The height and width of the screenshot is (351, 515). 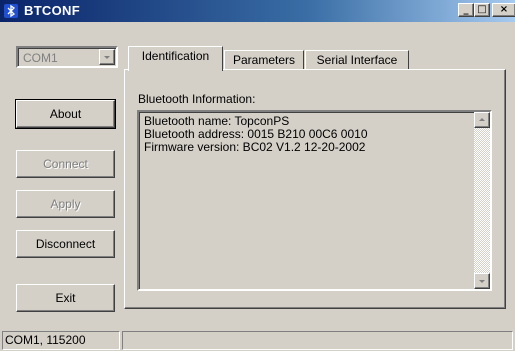 What do you see at coordinates (255, 147) in the screenshot?
I see `firmware-version-line: Firmware version: BC02 V1.2 12-20-2002` at bounding box center [255, 147].